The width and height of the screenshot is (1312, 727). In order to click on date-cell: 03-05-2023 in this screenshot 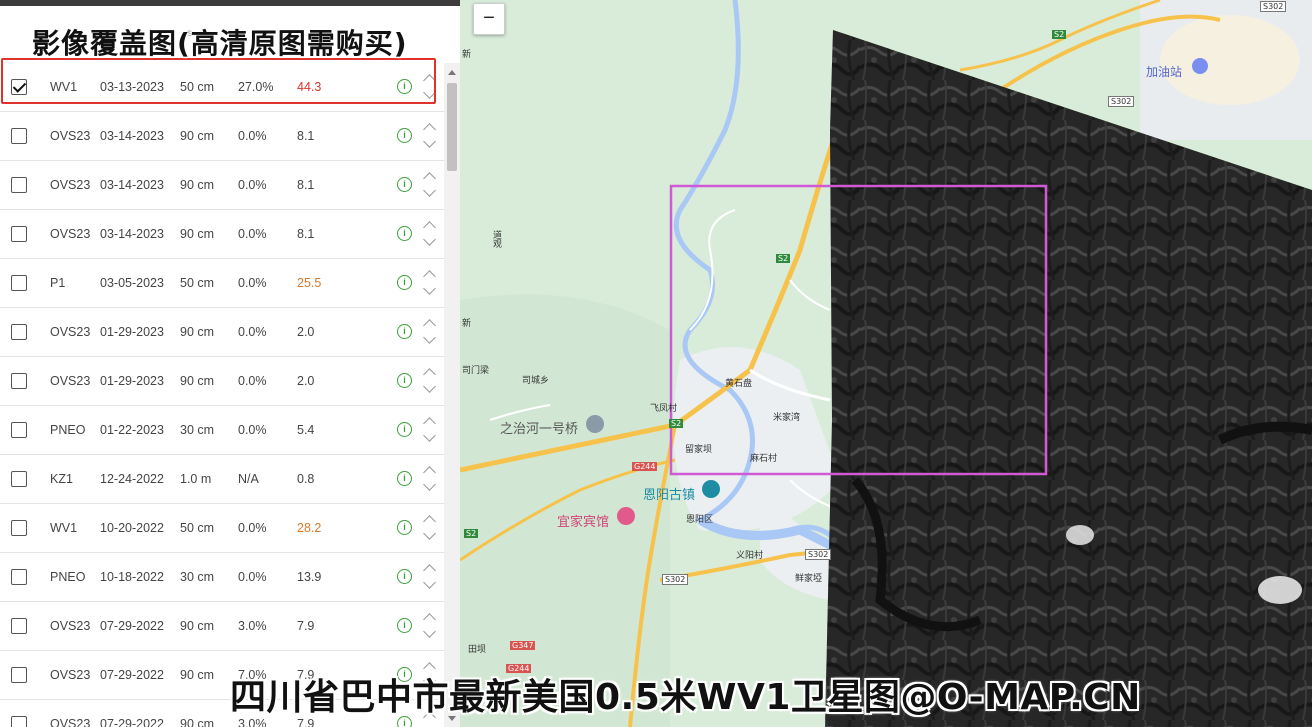, I will do `click(132, 283)`.